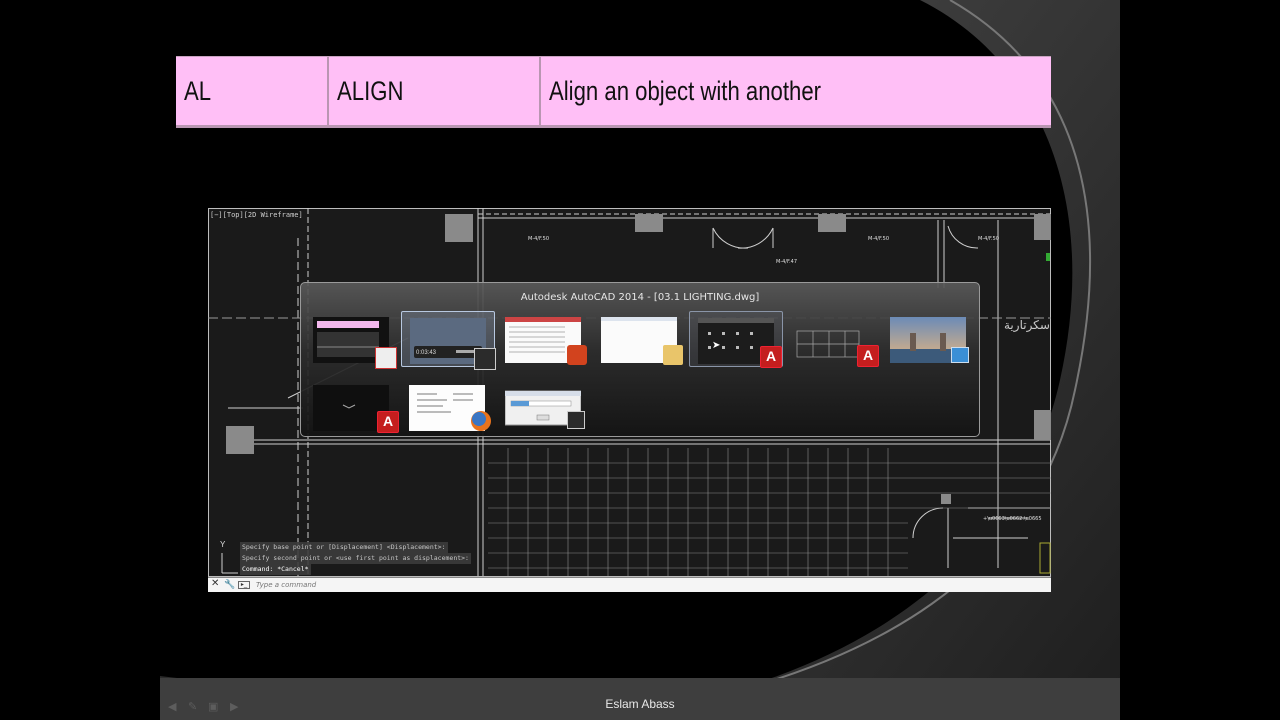 The width and height of the screenshot is (1280, 720). I want to click on window-thumb-autocad: ➤, so click(736, 339).